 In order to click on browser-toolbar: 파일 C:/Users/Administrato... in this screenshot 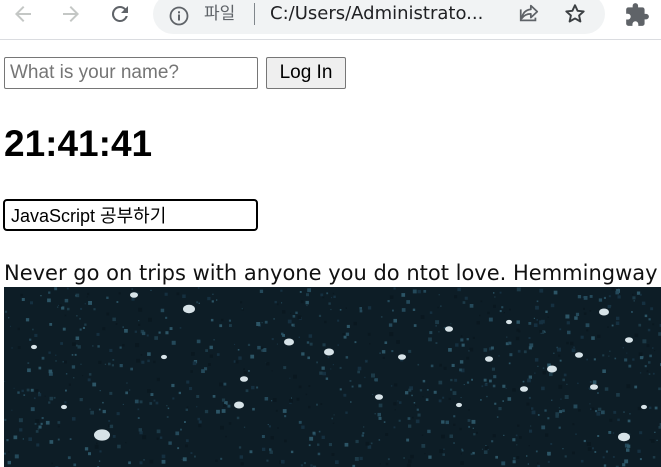, I will do `click(330, 20)`.